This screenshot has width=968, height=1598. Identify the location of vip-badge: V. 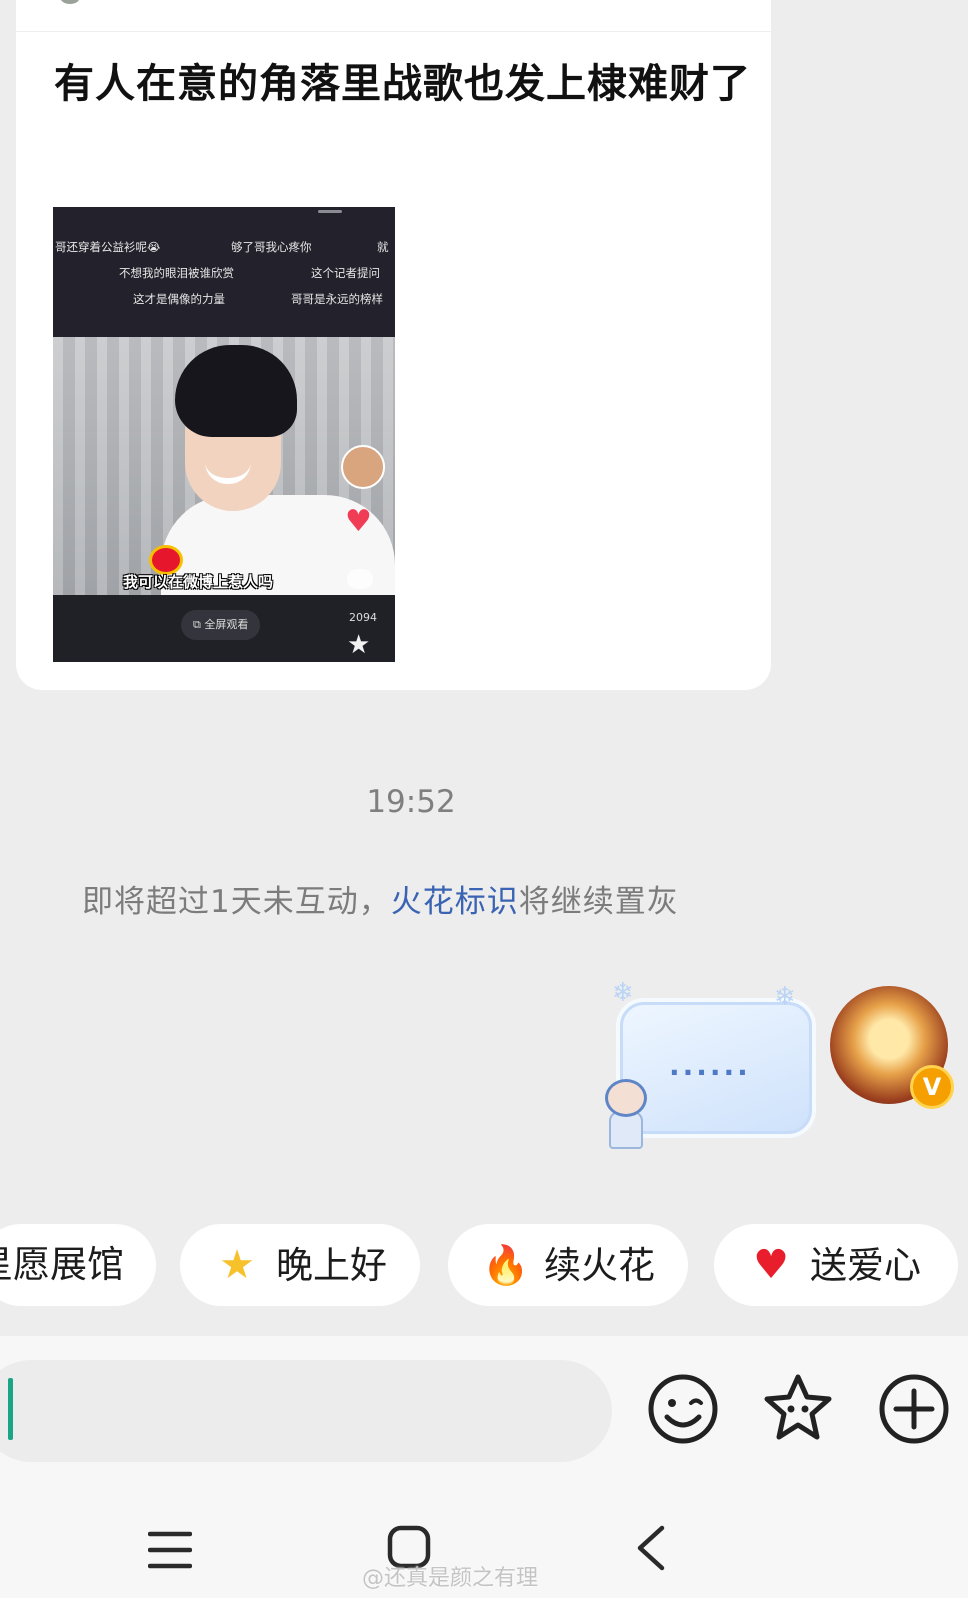
(932, 1087).